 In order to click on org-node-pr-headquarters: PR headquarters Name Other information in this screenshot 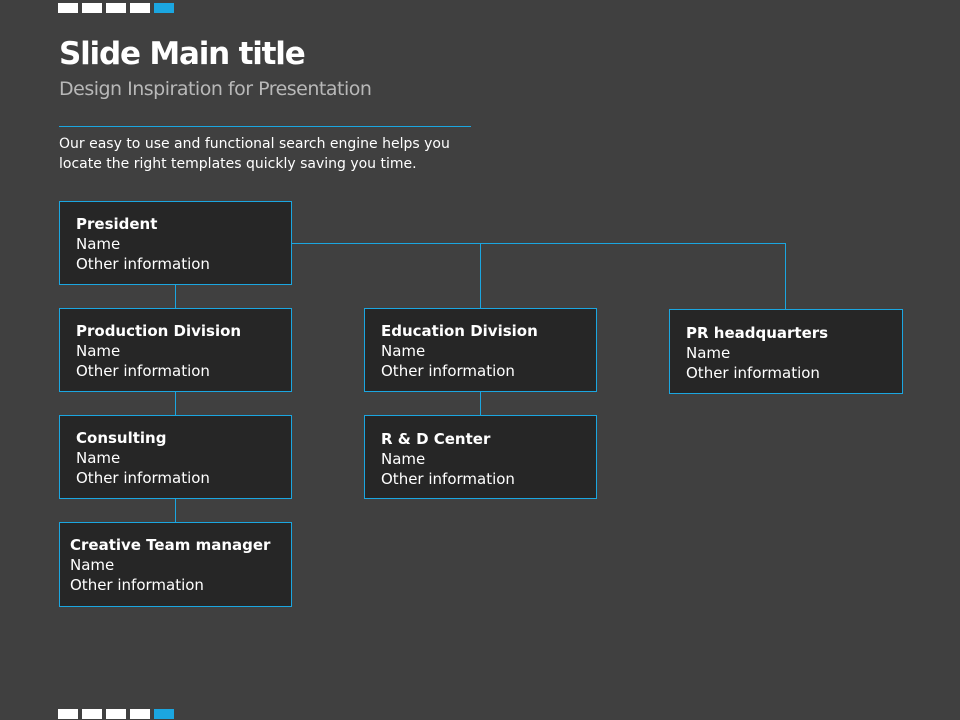, I will do `click(786, 351)`.